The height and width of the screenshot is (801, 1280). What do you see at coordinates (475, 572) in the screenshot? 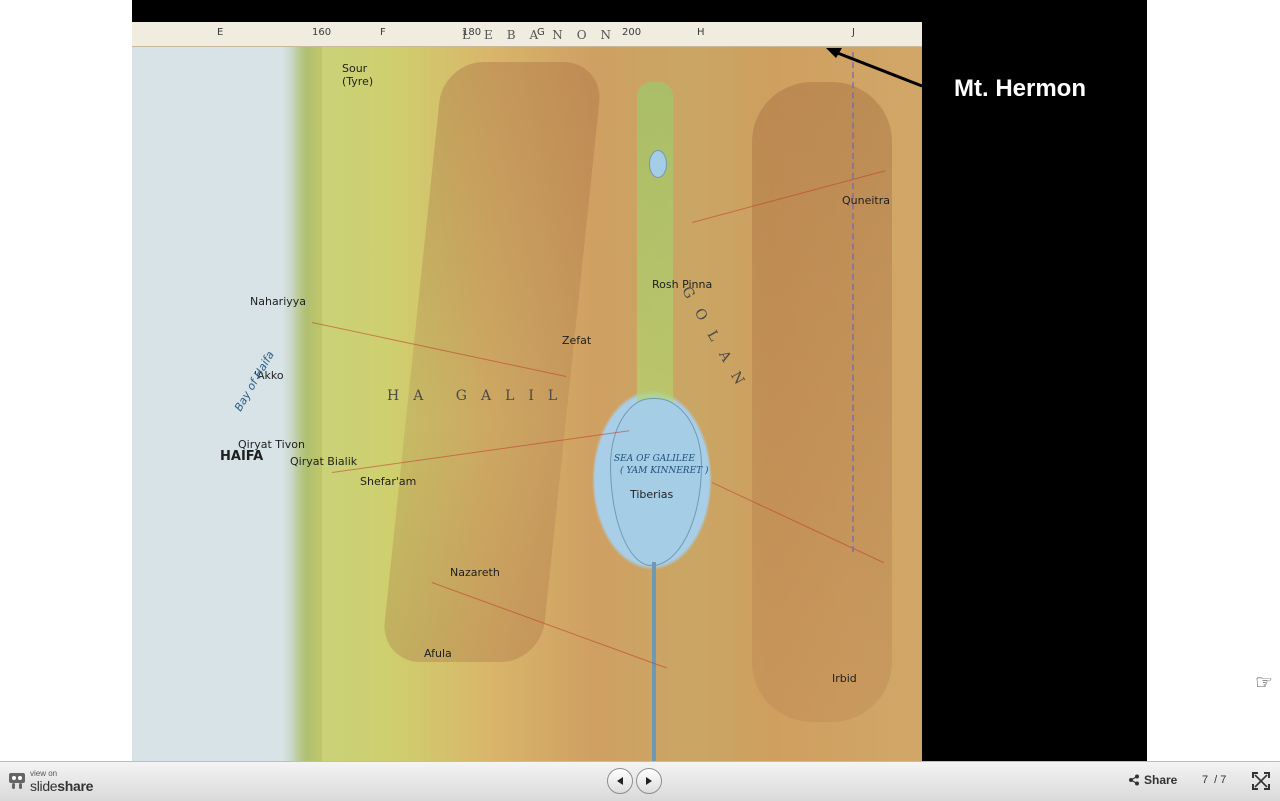
I see `place-nazareth: Nazareth` at bounding box center [475, 572].